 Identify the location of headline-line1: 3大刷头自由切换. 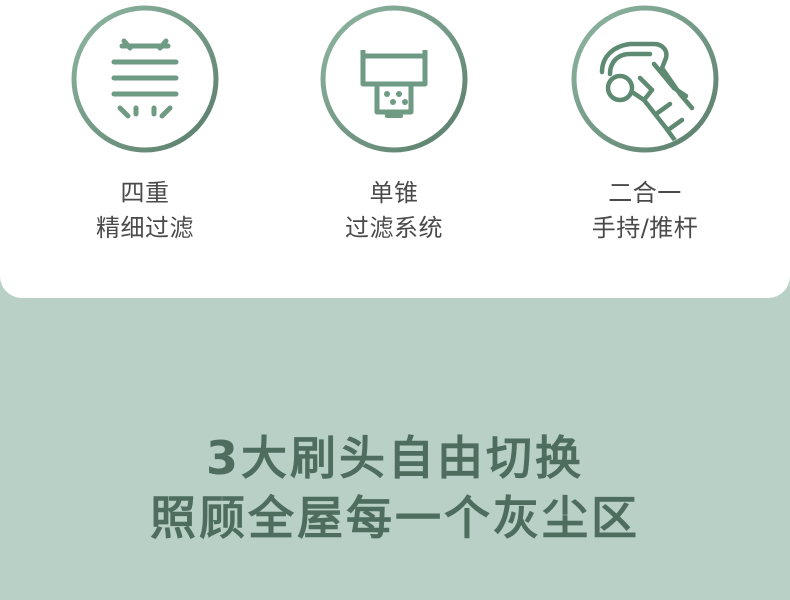
(394, 458).